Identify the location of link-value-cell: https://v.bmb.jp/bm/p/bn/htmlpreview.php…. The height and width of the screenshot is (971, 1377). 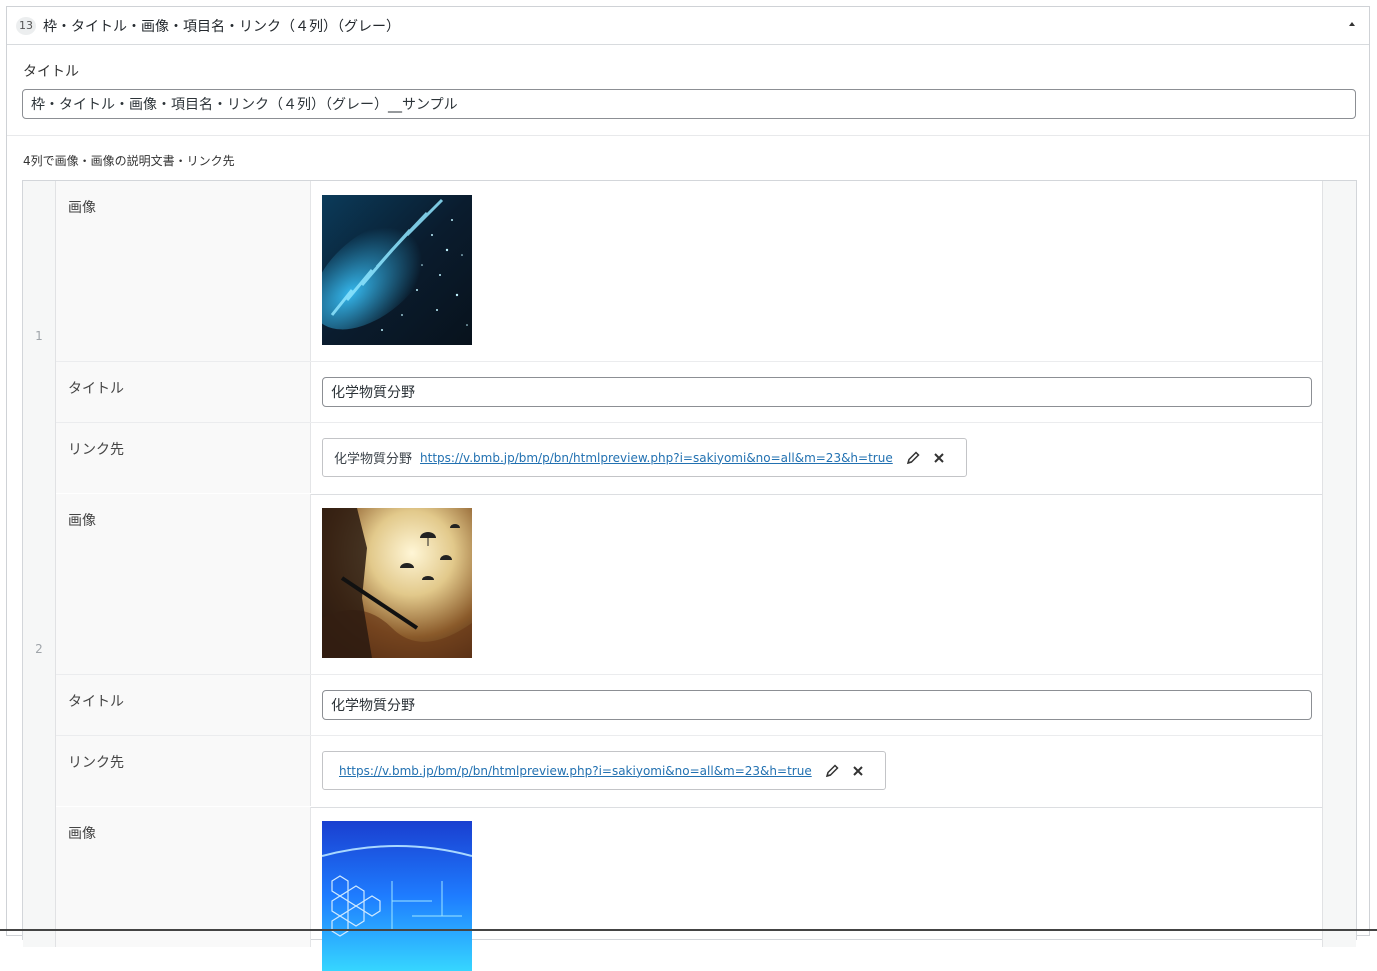
(816, 771).